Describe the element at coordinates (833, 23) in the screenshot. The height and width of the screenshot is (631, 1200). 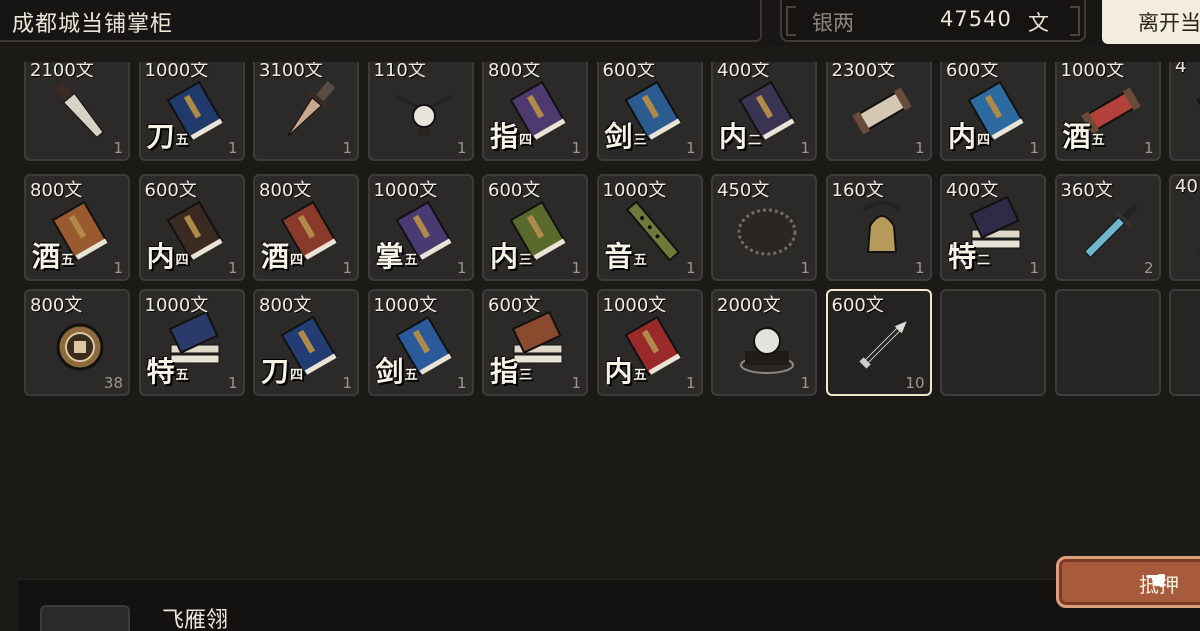
I see `money-label: 银两` at that location.